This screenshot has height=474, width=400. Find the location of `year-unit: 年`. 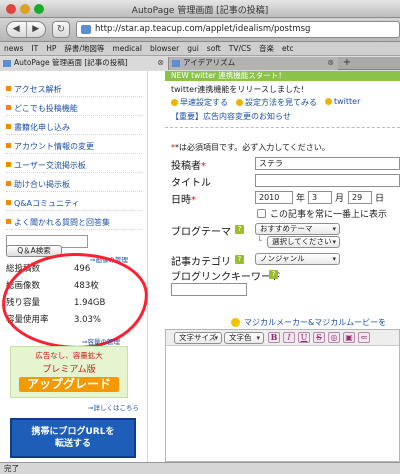

year-unit: 年 is located at coordinates (301, 199).